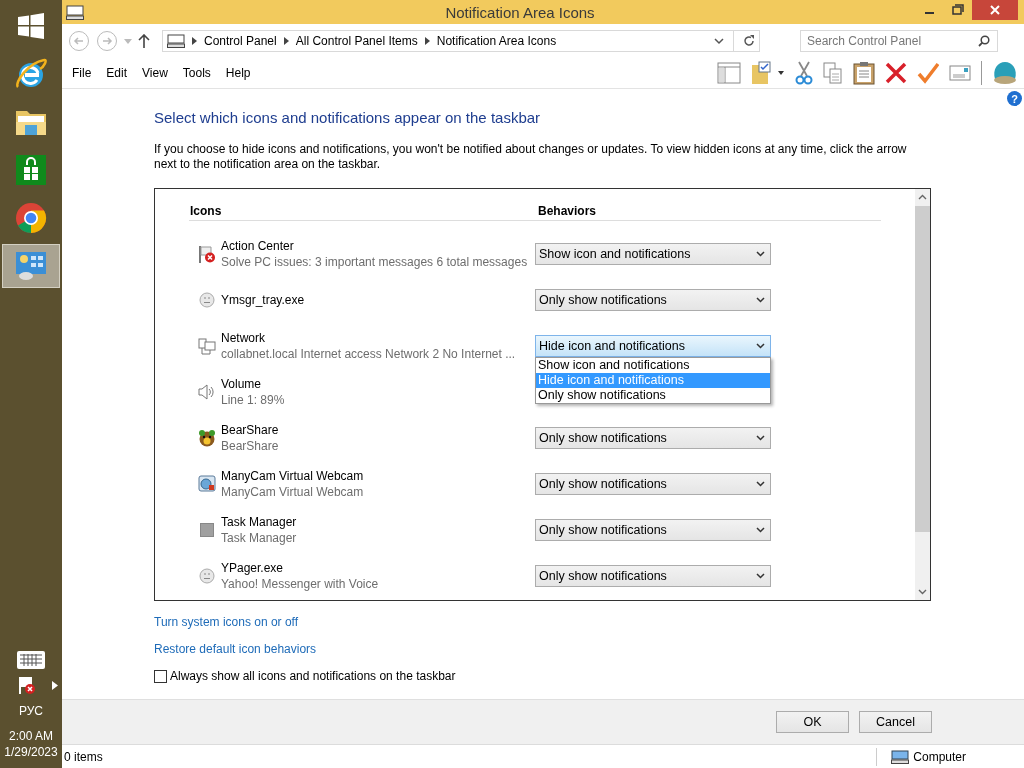 The height and width of the screenshot is (768, 1024). I want to click on search-field: Search Control Panel, so click(899, 41).